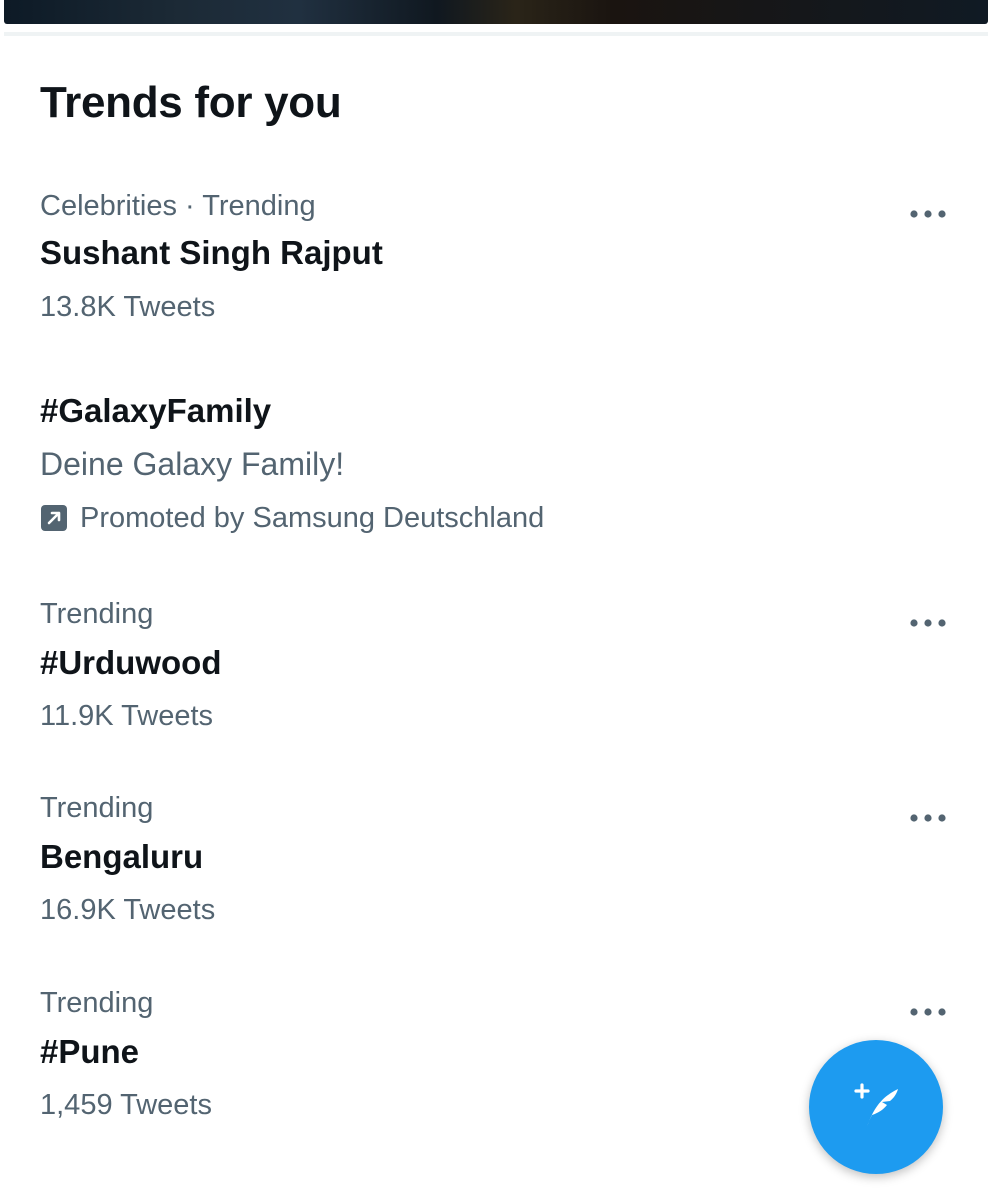 This screenshot has height=1200, width=990. I want to click on header-image, so click(496, 12).